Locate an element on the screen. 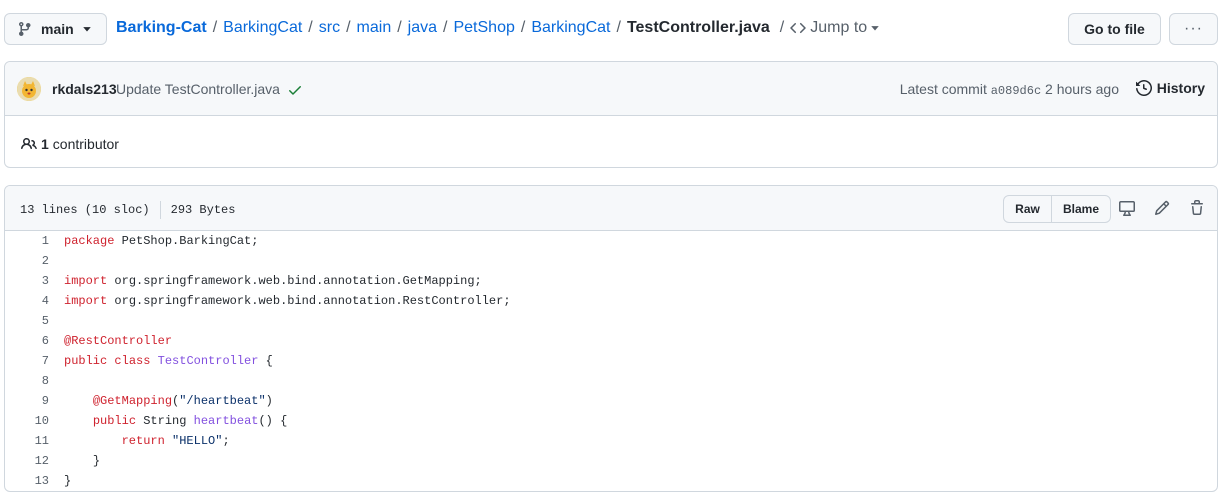 This screenshot has width=1226, height=498. code-icon is located at coordinates (798, 28).